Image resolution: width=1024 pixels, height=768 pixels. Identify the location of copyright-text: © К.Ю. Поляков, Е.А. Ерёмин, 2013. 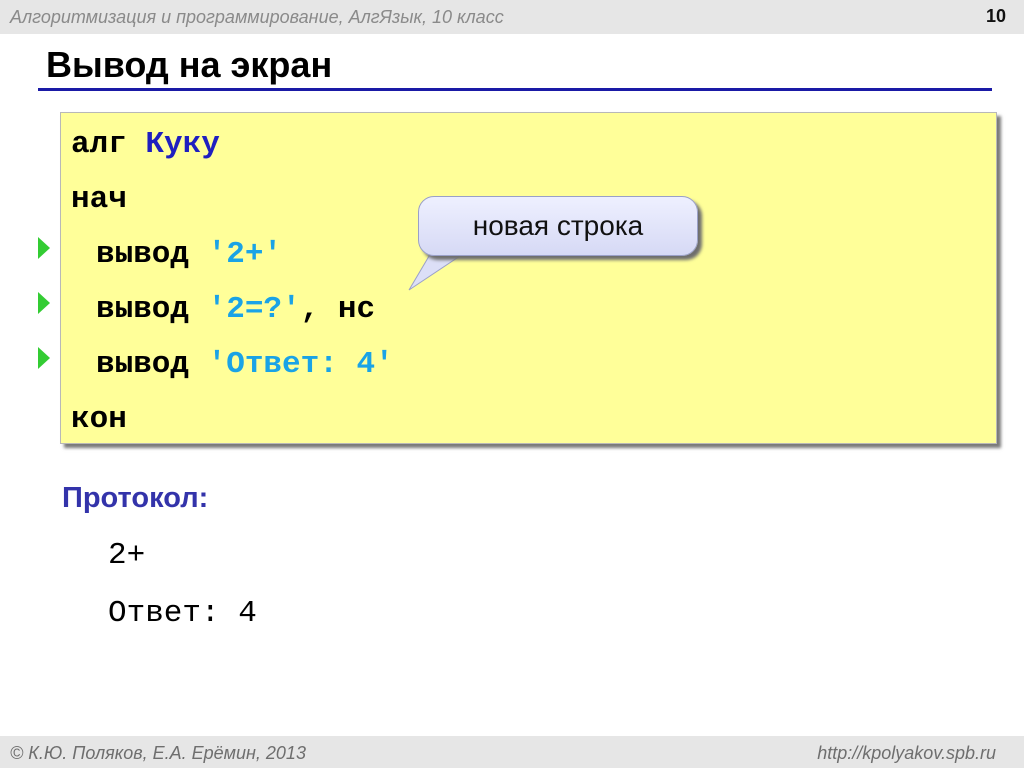
(158, 753).